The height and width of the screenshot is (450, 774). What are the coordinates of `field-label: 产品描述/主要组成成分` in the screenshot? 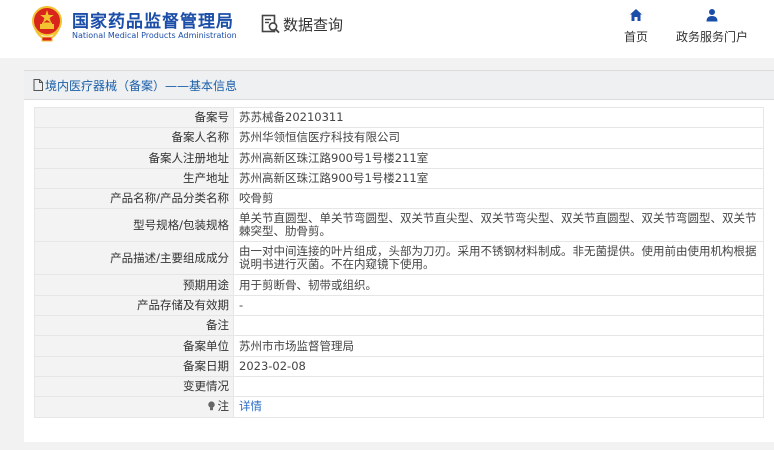 It's located at (134, 258).